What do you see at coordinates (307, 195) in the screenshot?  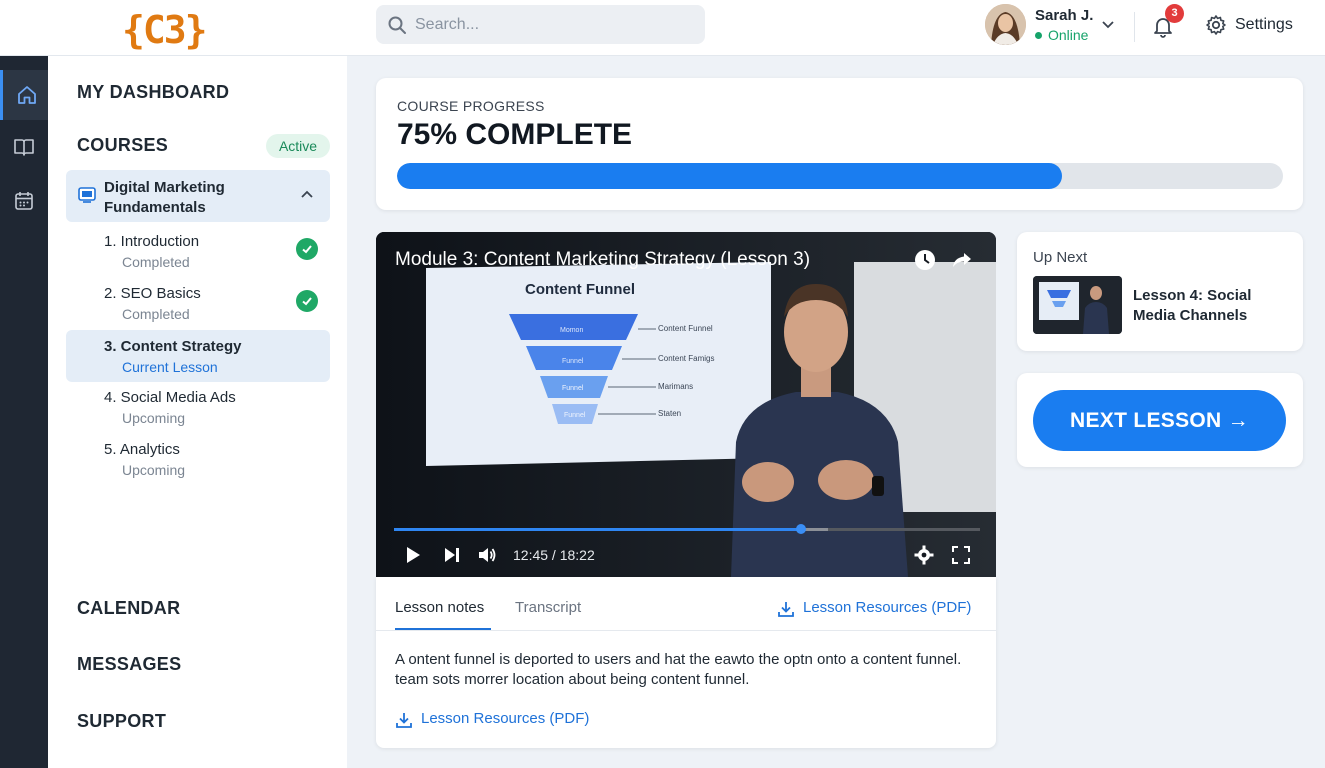 I see `chevron-up-icon` at bounding box center [307, 195].